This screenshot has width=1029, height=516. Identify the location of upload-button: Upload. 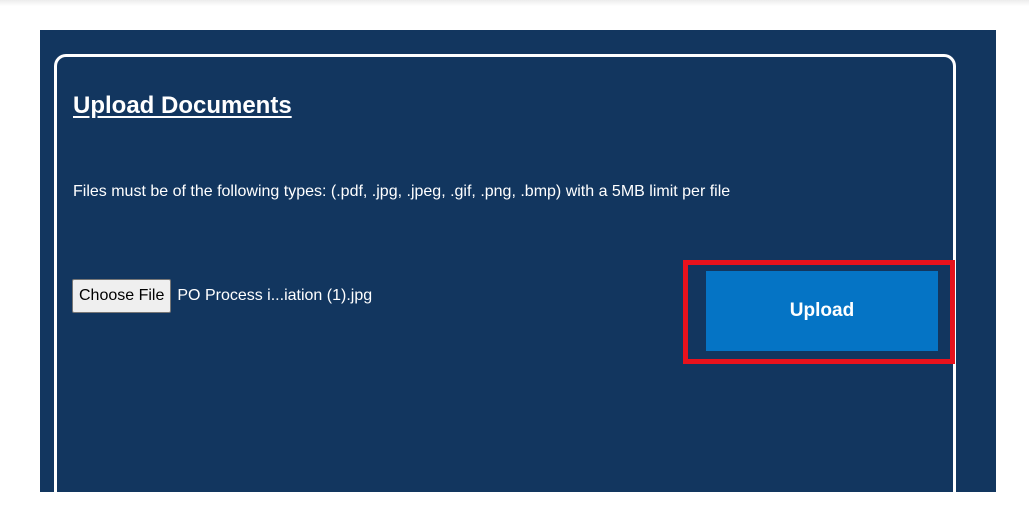
(822, 311).